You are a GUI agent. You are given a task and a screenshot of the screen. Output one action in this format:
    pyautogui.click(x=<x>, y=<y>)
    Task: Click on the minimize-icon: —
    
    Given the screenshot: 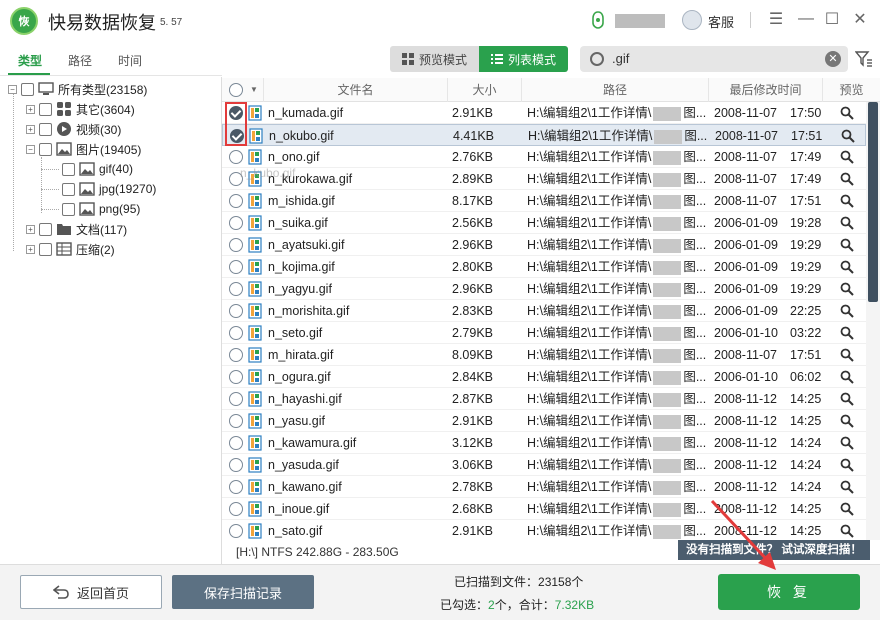 What is the action you would take?
    pyautogui.click(x=806, y=19)
    